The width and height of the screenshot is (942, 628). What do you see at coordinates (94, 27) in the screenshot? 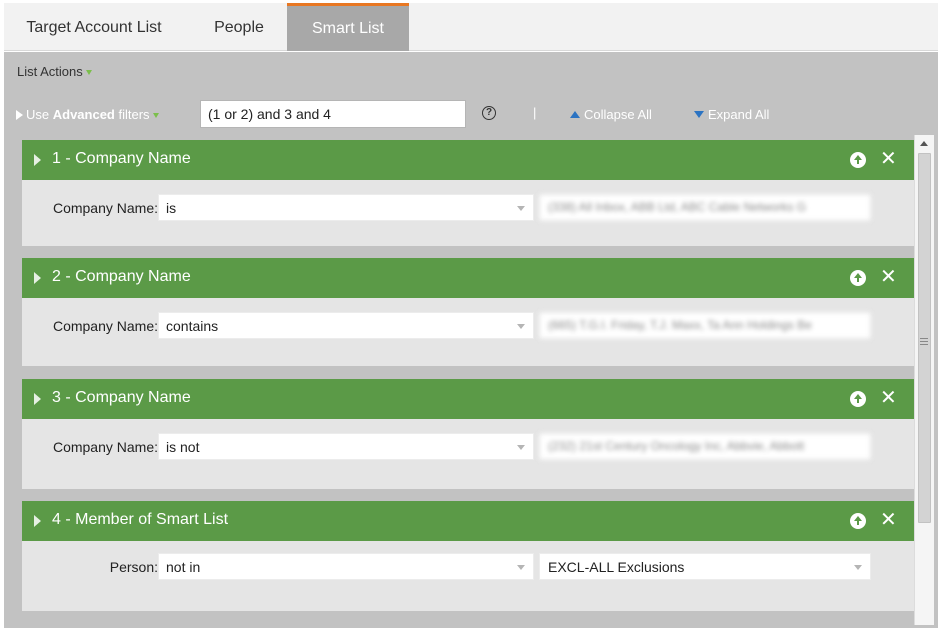
I see `tab-target-account-list: Target Account List` at bounding box center [94, 27].